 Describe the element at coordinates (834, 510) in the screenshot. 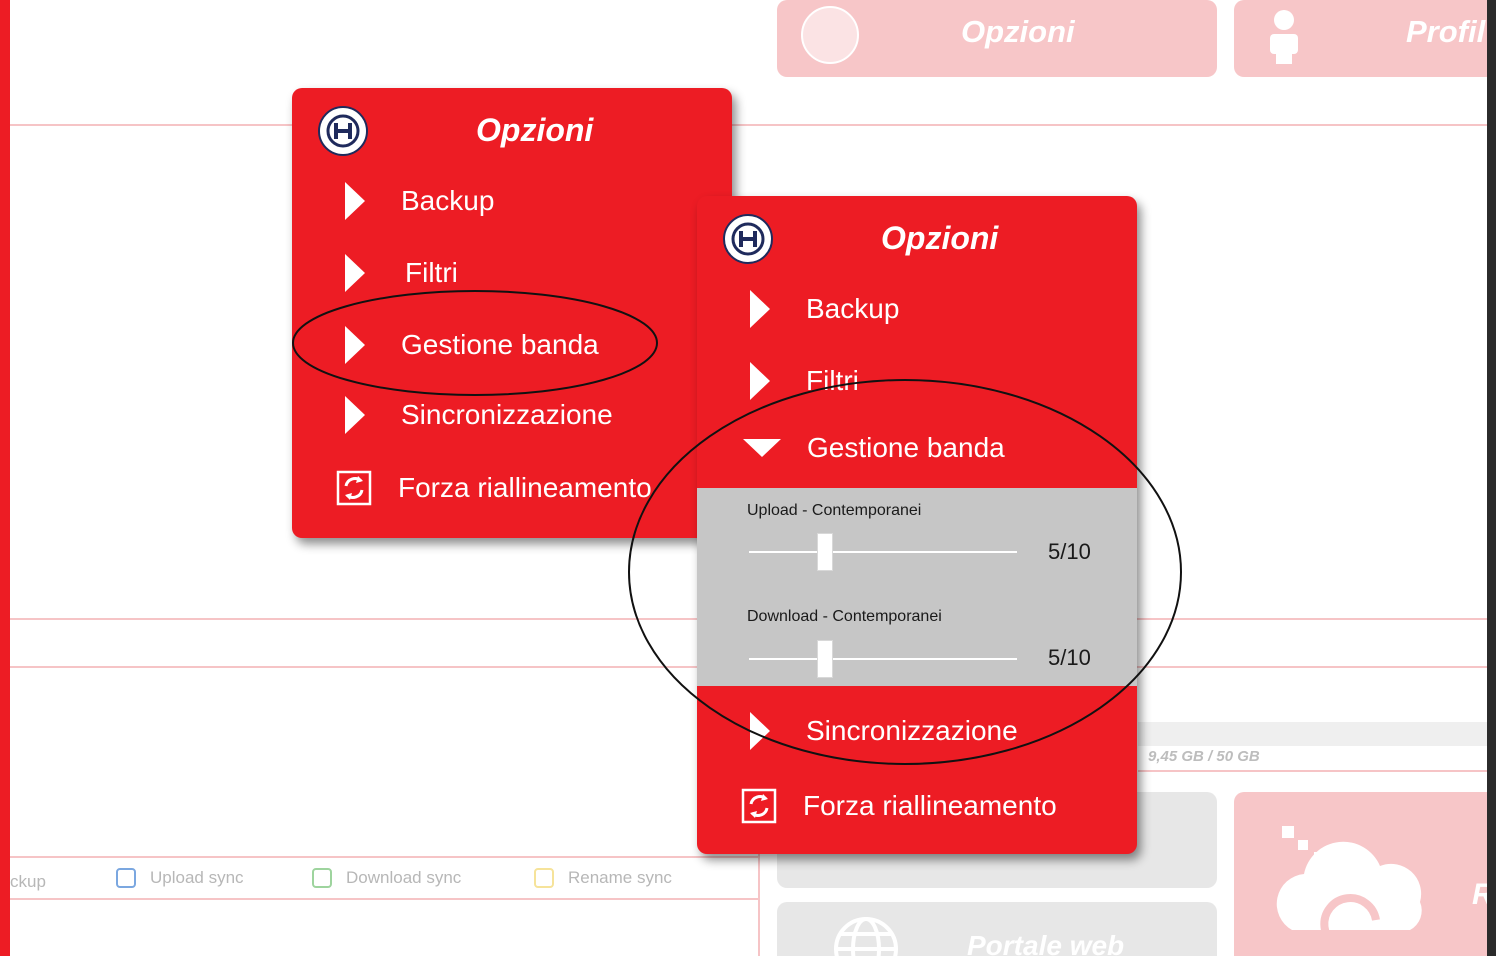

I see `upload-slider-label: Upload - Contemporanei` at that location.